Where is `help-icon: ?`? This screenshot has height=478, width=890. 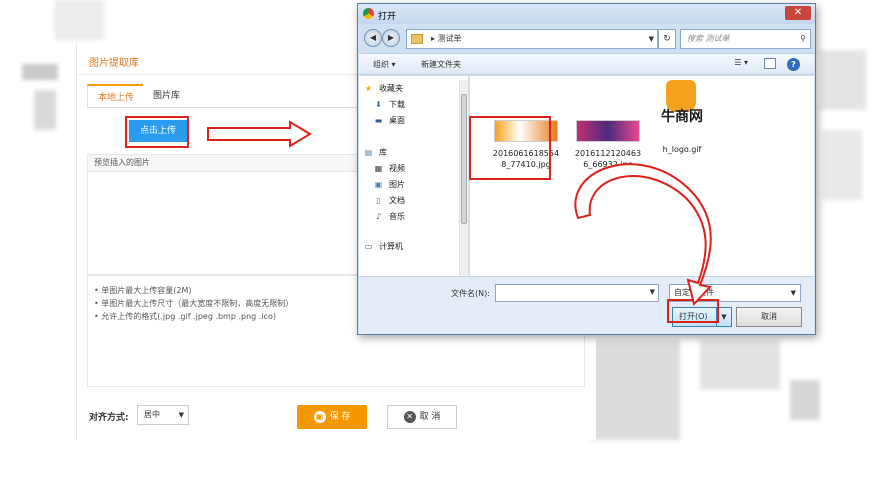 help-icon: ? is located at coordinates (793, 64).